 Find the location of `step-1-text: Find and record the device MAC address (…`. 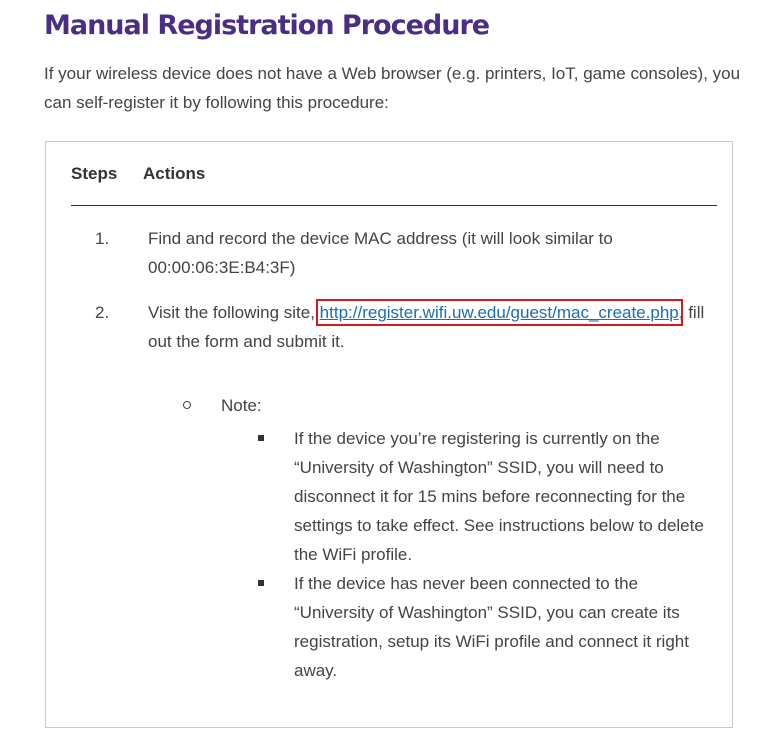

step-1-text: Find and record the device MAC address (… is located at coordinates (380, 253).